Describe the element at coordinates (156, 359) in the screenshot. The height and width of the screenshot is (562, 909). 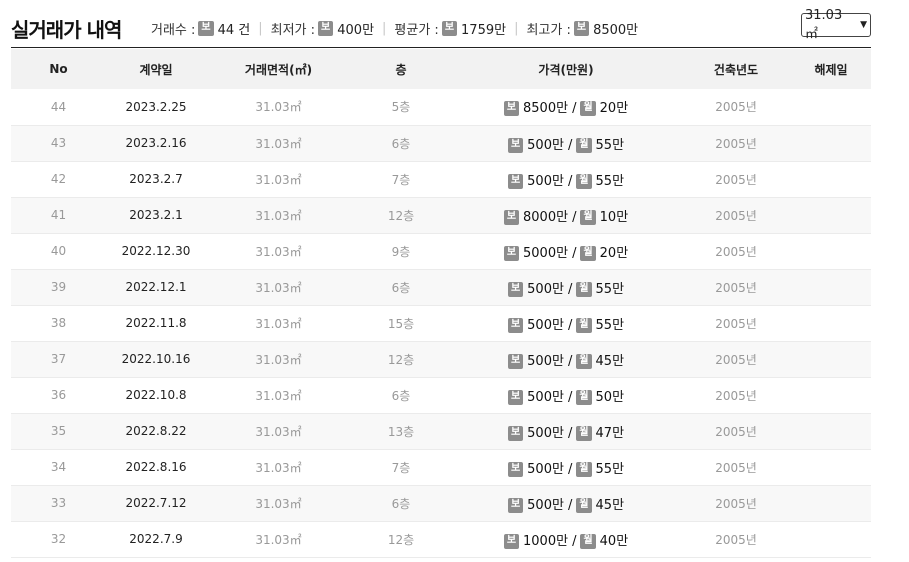
I see `row-contract-date: 2022.10.16` at that location.